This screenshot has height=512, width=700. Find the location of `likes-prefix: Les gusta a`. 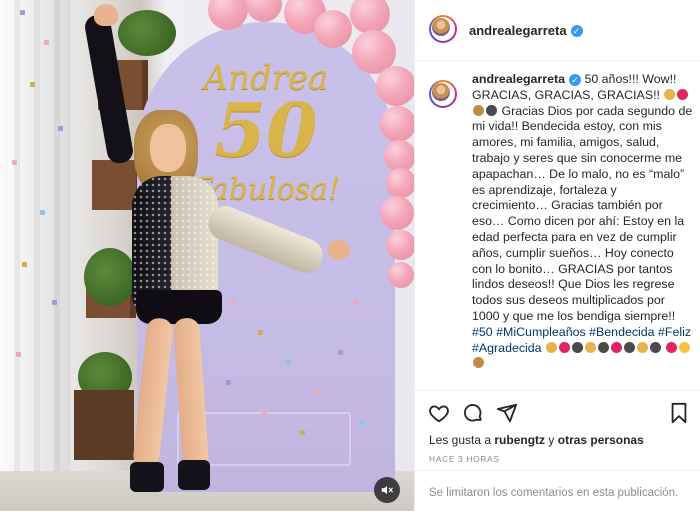

likes-prefix: Les gusta a is located at coordinates (460, 440).